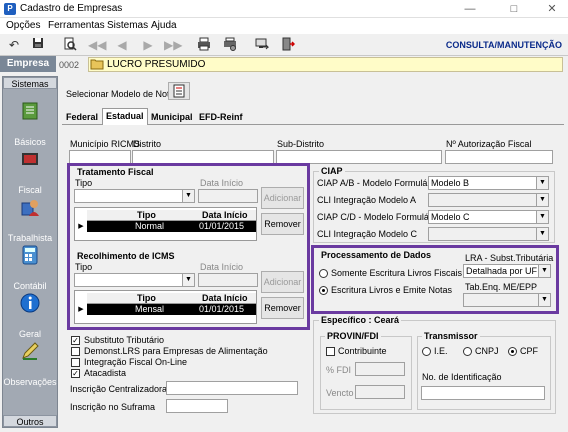 The height and width of the screenshot is (432, 568). Describe the element at coordinates (179, 91) in the screenshot. I see `select-model-button` at that location.